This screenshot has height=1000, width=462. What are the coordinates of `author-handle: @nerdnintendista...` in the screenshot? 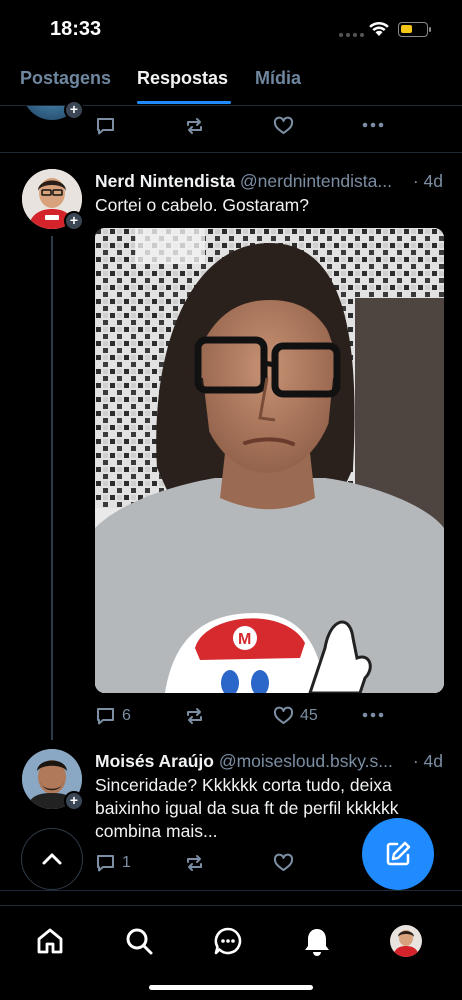 It's located at (316, 181).